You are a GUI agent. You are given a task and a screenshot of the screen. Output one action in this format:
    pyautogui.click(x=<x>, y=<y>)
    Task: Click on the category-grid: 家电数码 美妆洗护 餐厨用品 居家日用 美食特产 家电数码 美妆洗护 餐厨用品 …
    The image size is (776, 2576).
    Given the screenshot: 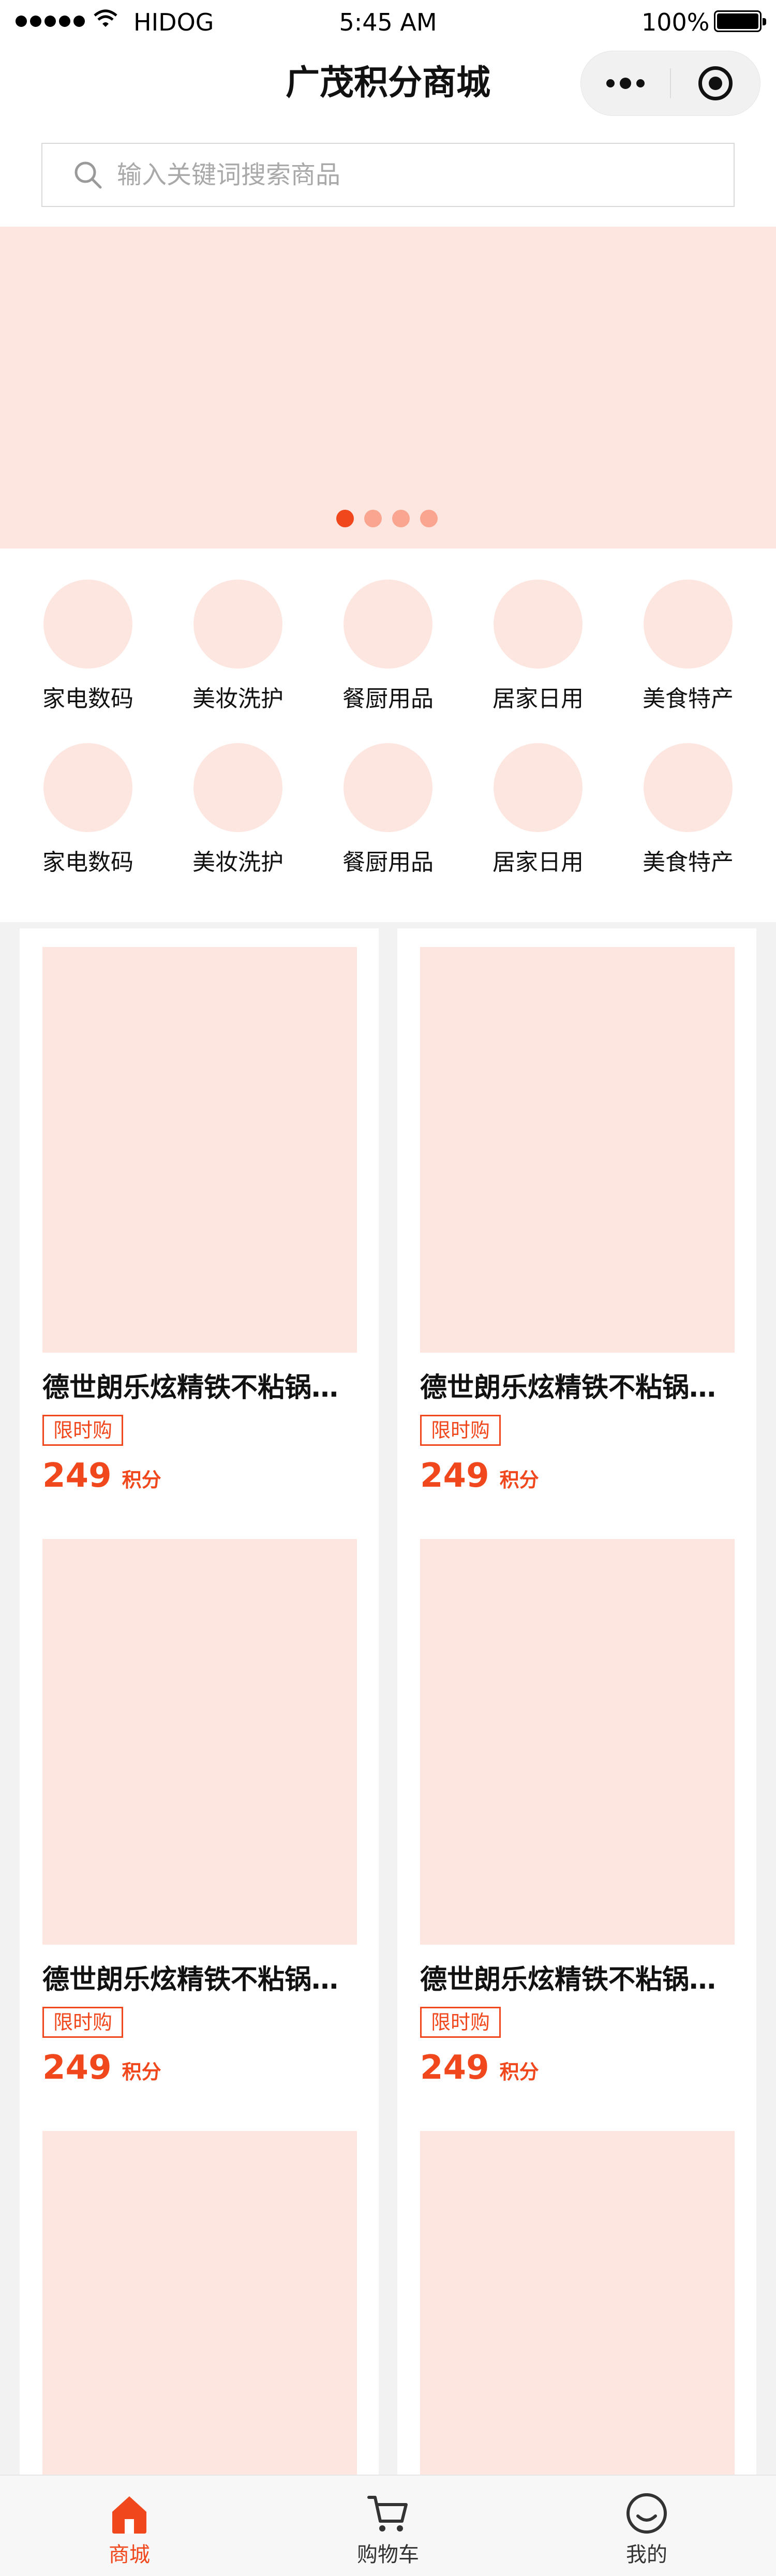 What is the action you would take?
    pyautogui.click(x=388, y=731)
    